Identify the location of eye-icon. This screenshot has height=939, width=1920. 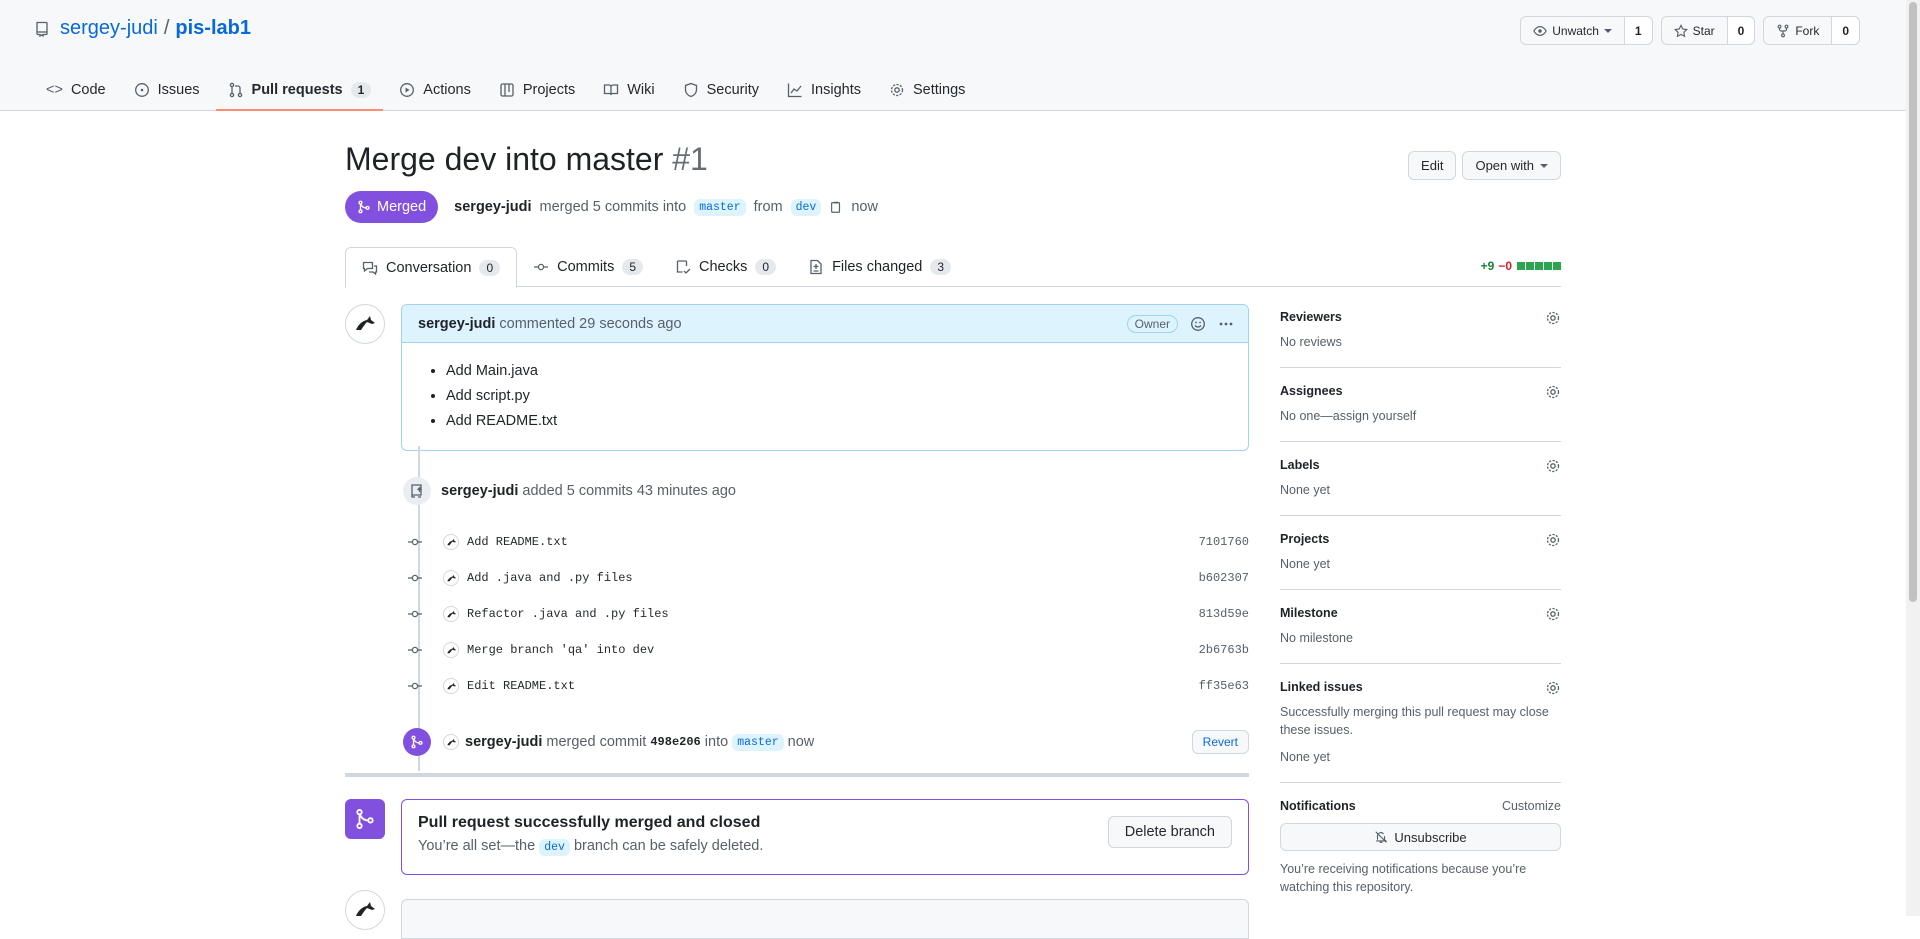
(1540, 30).